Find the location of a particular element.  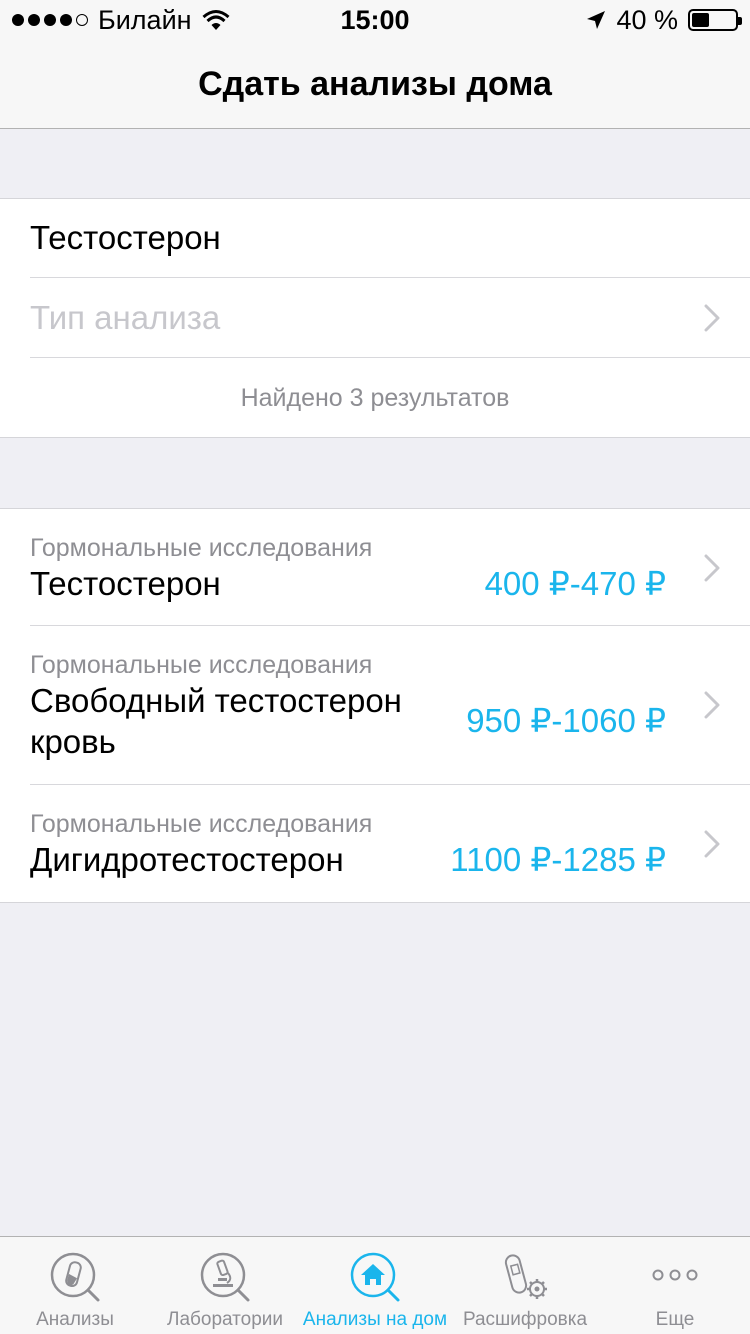

status-bar: Билайн 15:00 40 % is located at coordinates (375, 20).